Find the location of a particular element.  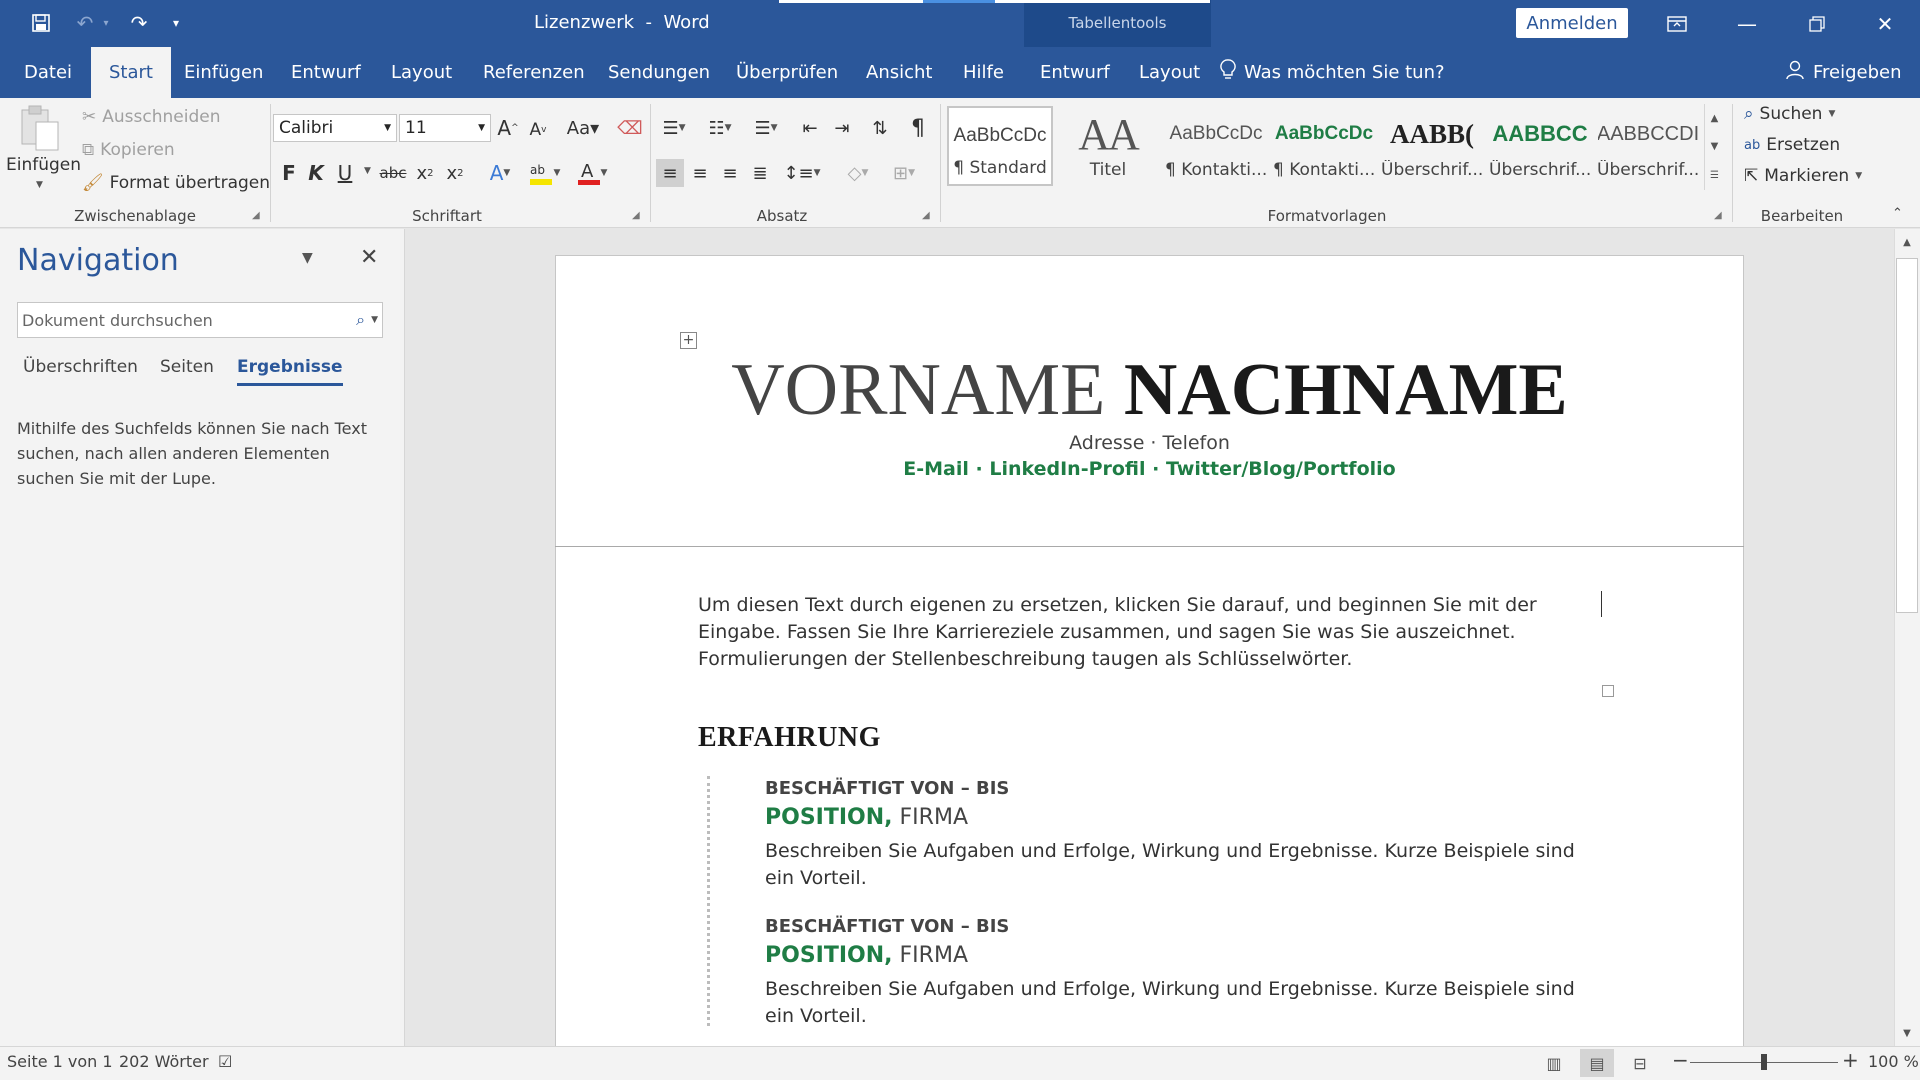

scroll-up-icon: ▲ is located at coordinates (1907, 242).